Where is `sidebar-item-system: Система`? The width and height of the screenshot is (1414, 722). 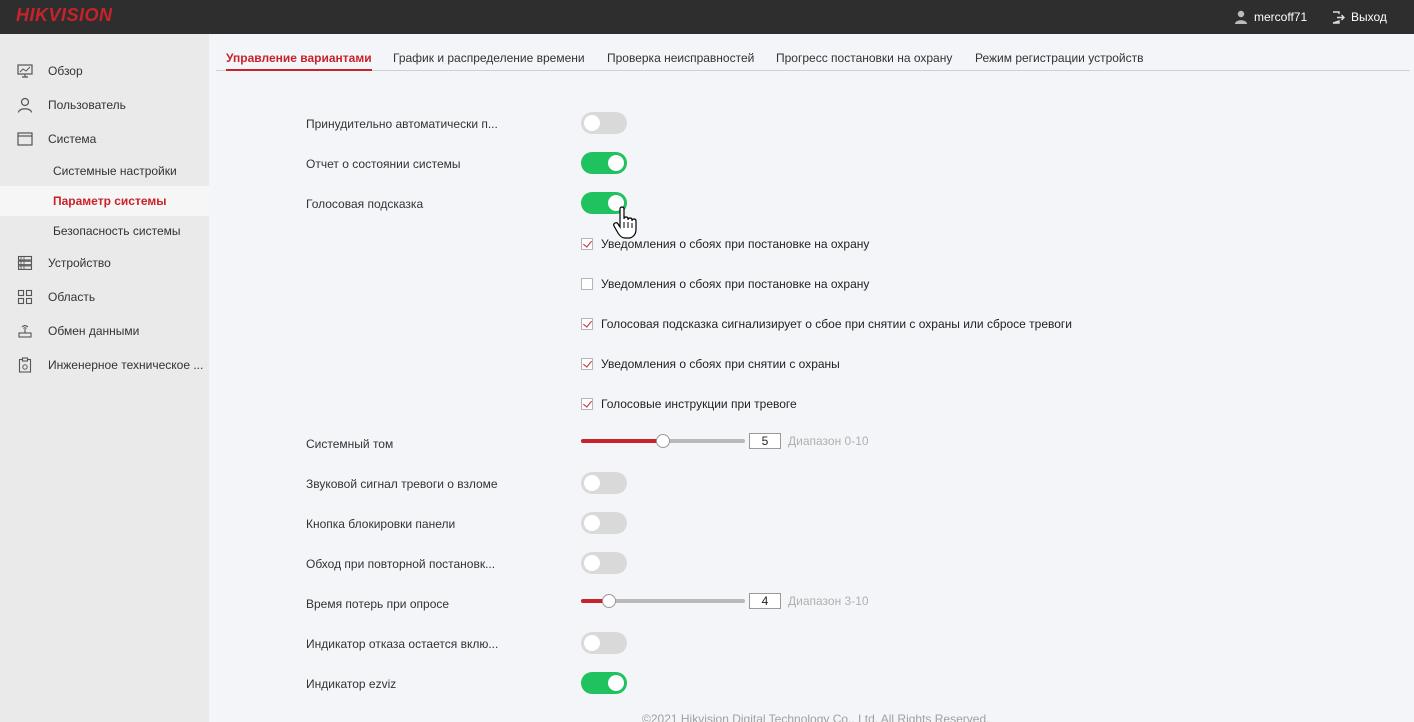
sidebar-item-system: Система is located at coordinates (104, 139).